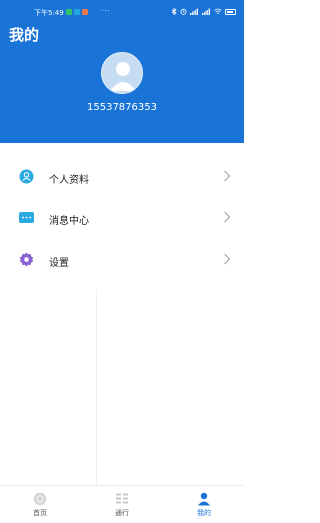 The width and height of the screenshot is (320, 523). I want to click on page-title: 我的, so click(24, 35).